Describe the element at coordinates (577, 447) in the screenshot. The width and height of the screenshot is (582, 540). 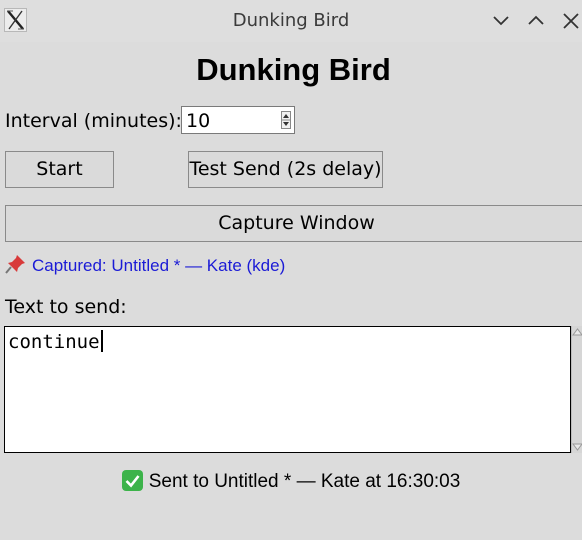
I see `scroll-down-icon` at that location.